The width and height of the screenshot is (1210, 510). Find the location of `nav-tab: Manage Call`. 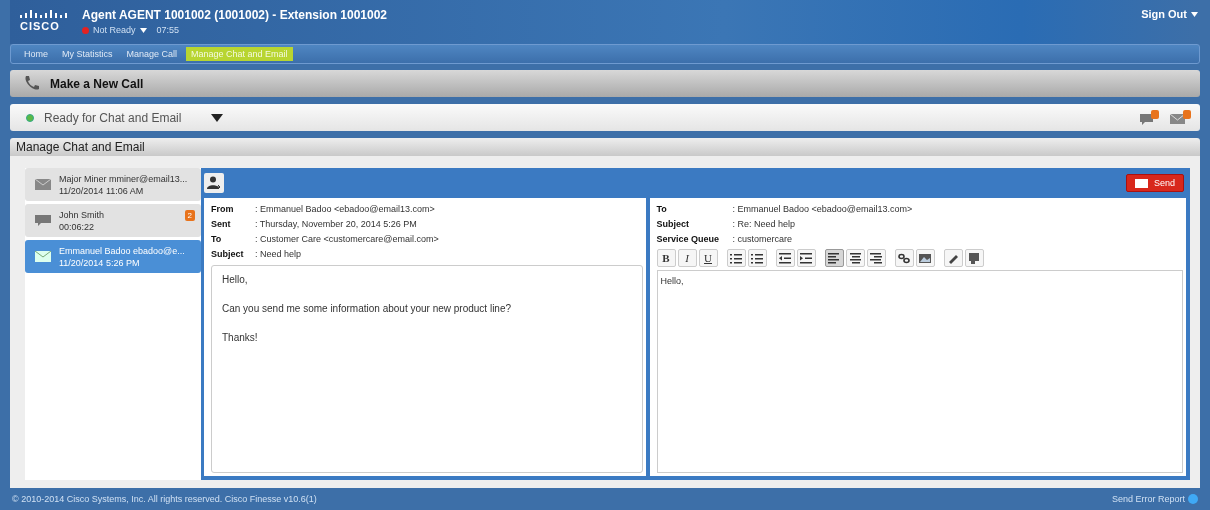

nav-tab: Manage Call is located at coordinates (152, 54).